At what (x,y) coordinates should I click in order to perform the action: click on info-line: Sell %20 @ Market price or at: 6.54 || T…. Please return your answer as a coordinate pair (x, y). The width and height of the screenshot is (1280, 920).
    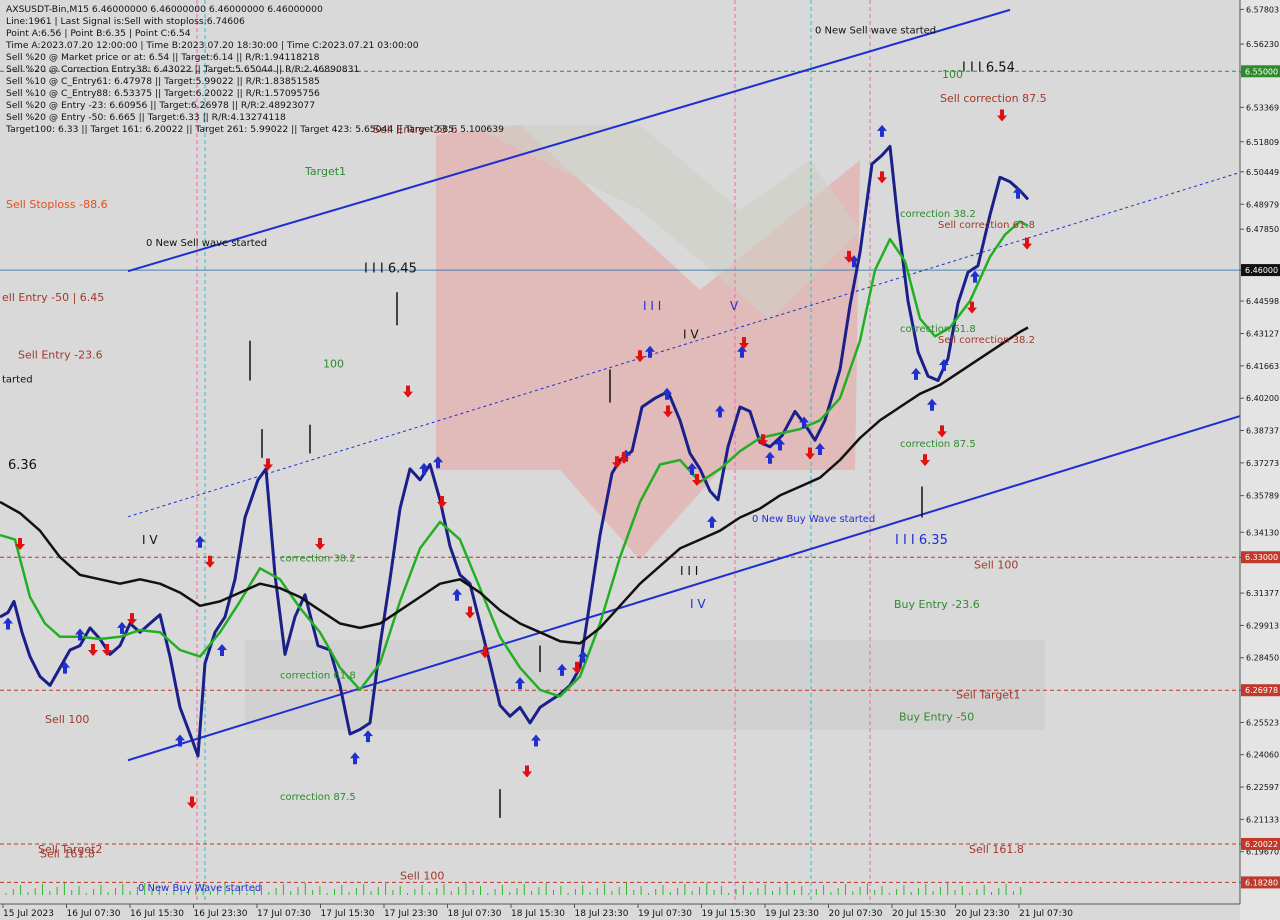
    Looking at the image, I should click on (163, 57).